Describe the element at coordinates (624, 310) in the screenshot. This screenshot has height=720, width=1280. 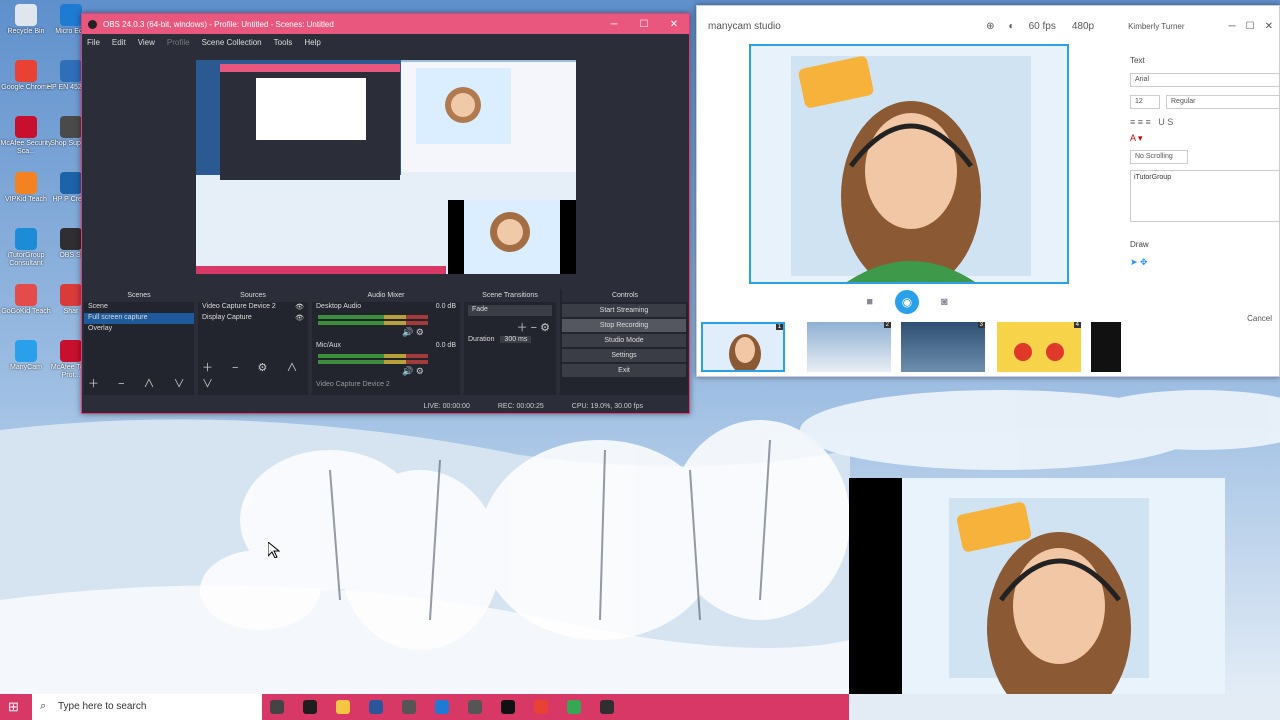
I see `start-streaming-button: Start Streaming` at that location.